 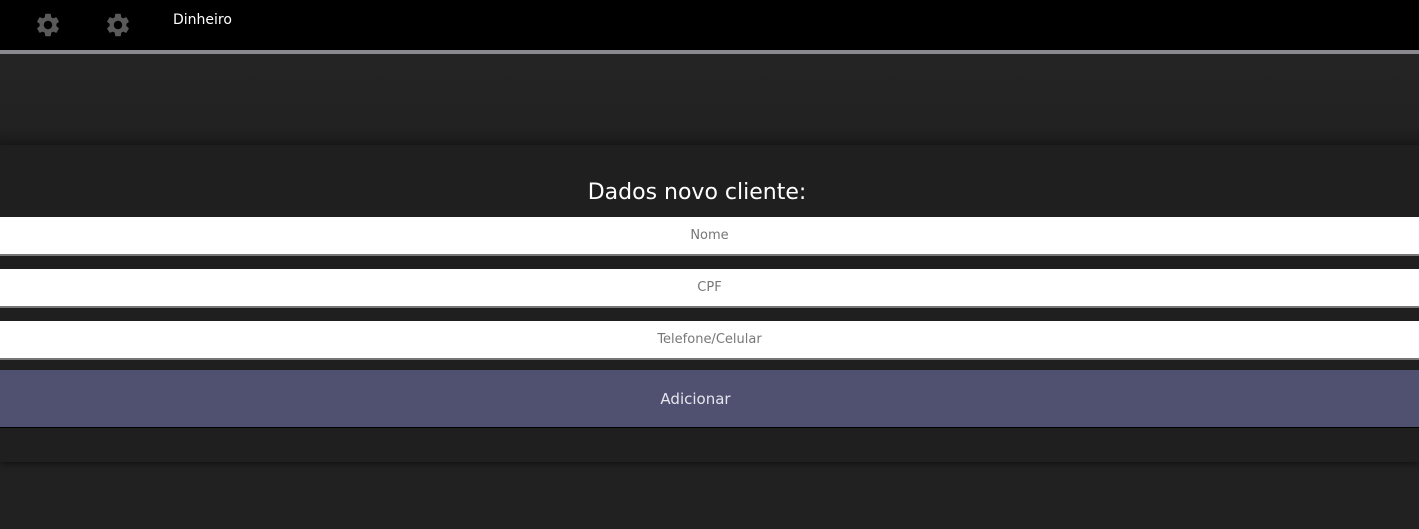 I want to click on phone-input, so click(x=709, y=340).